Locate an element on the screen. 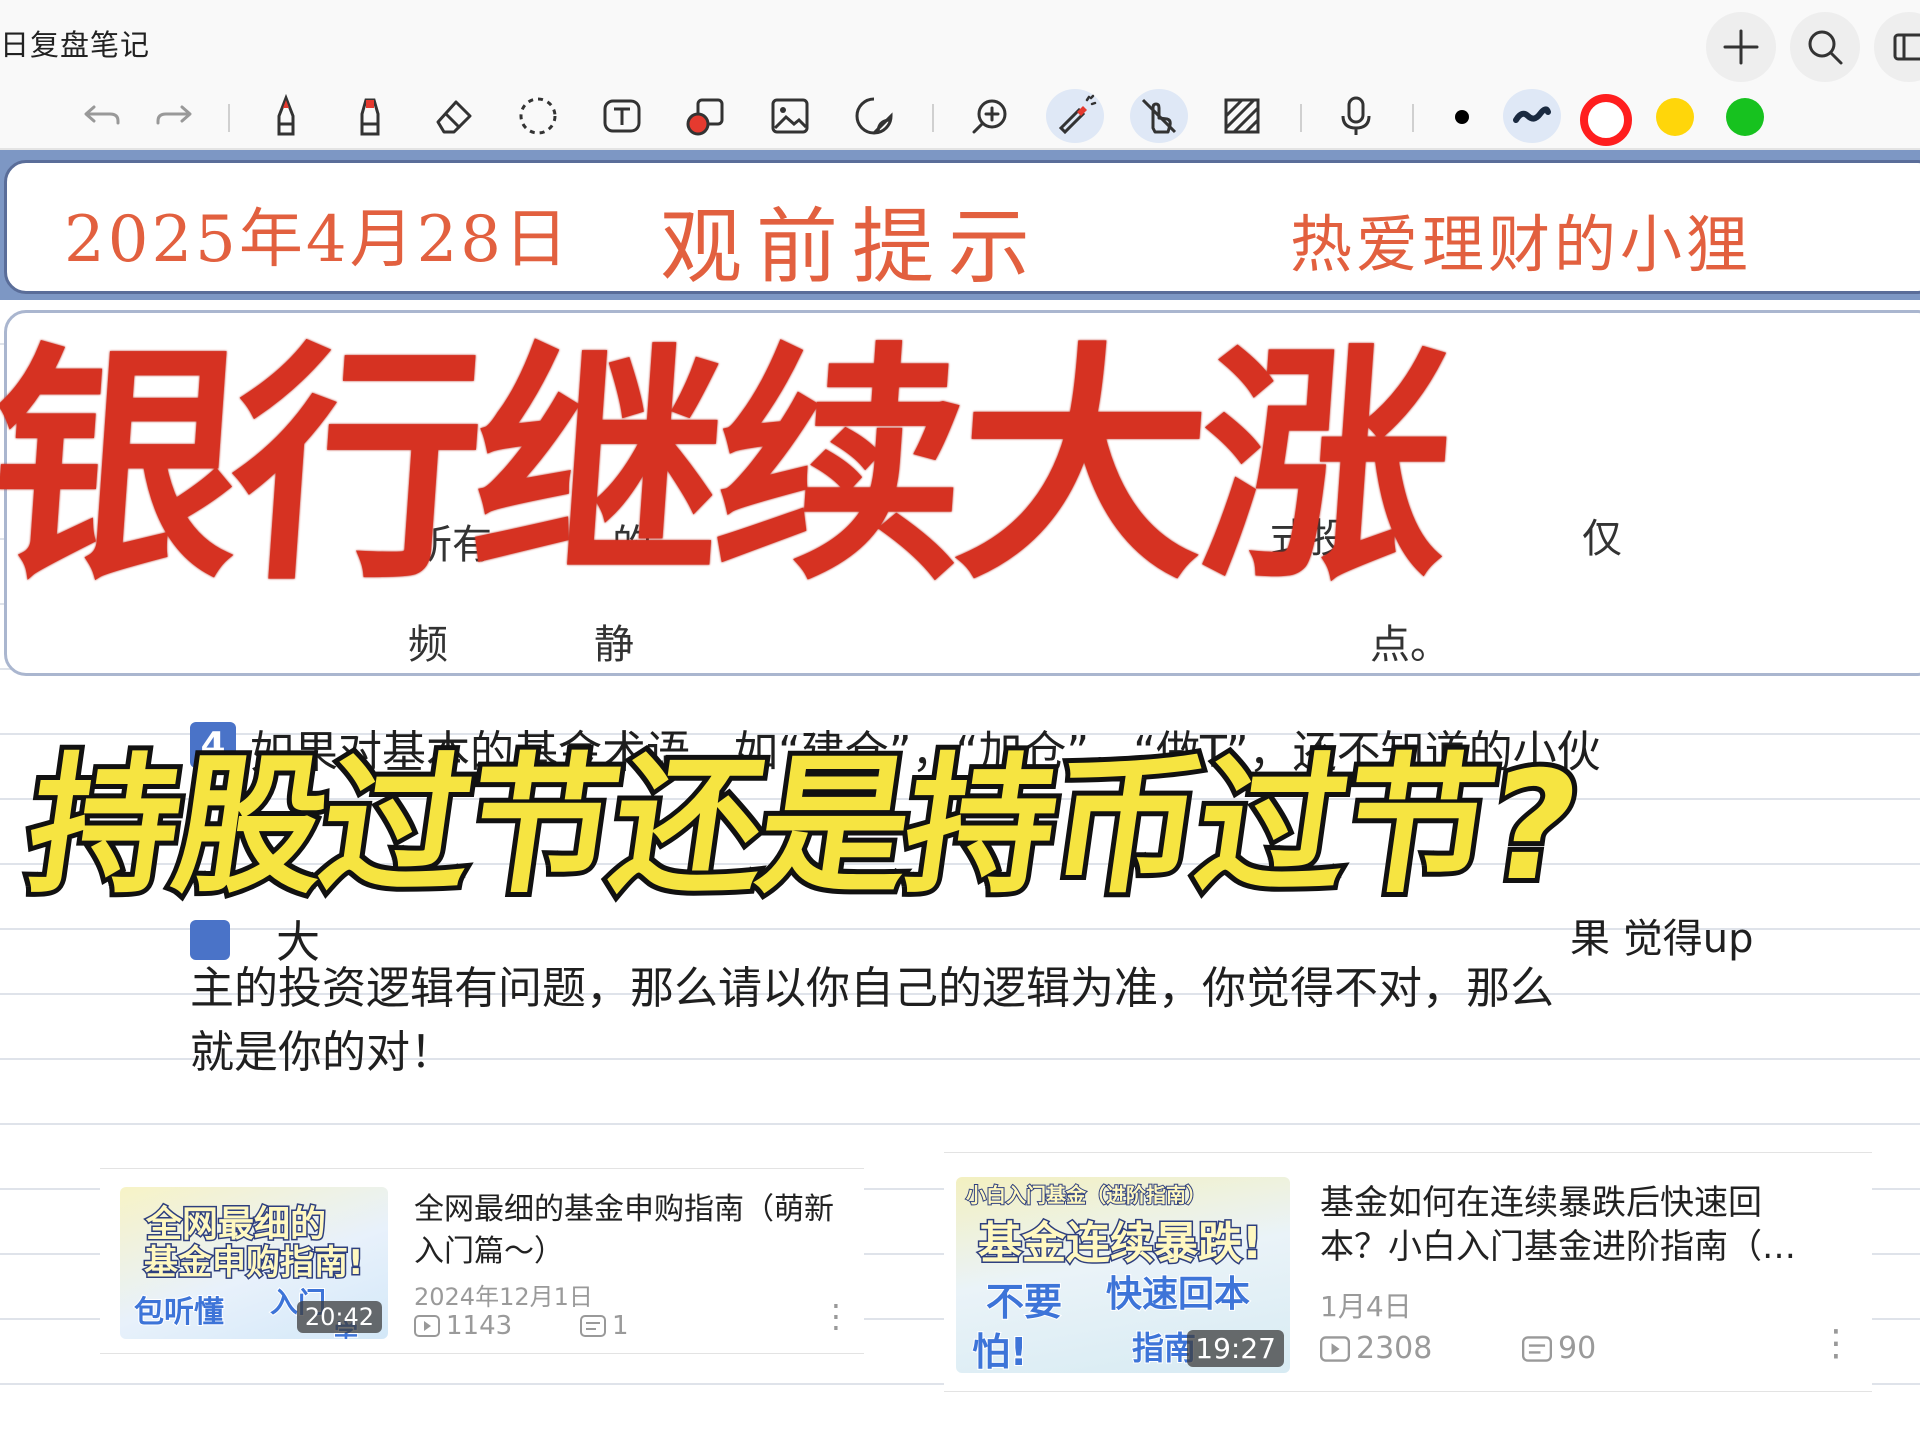  marker-tool is located at coordinates (370, 116).